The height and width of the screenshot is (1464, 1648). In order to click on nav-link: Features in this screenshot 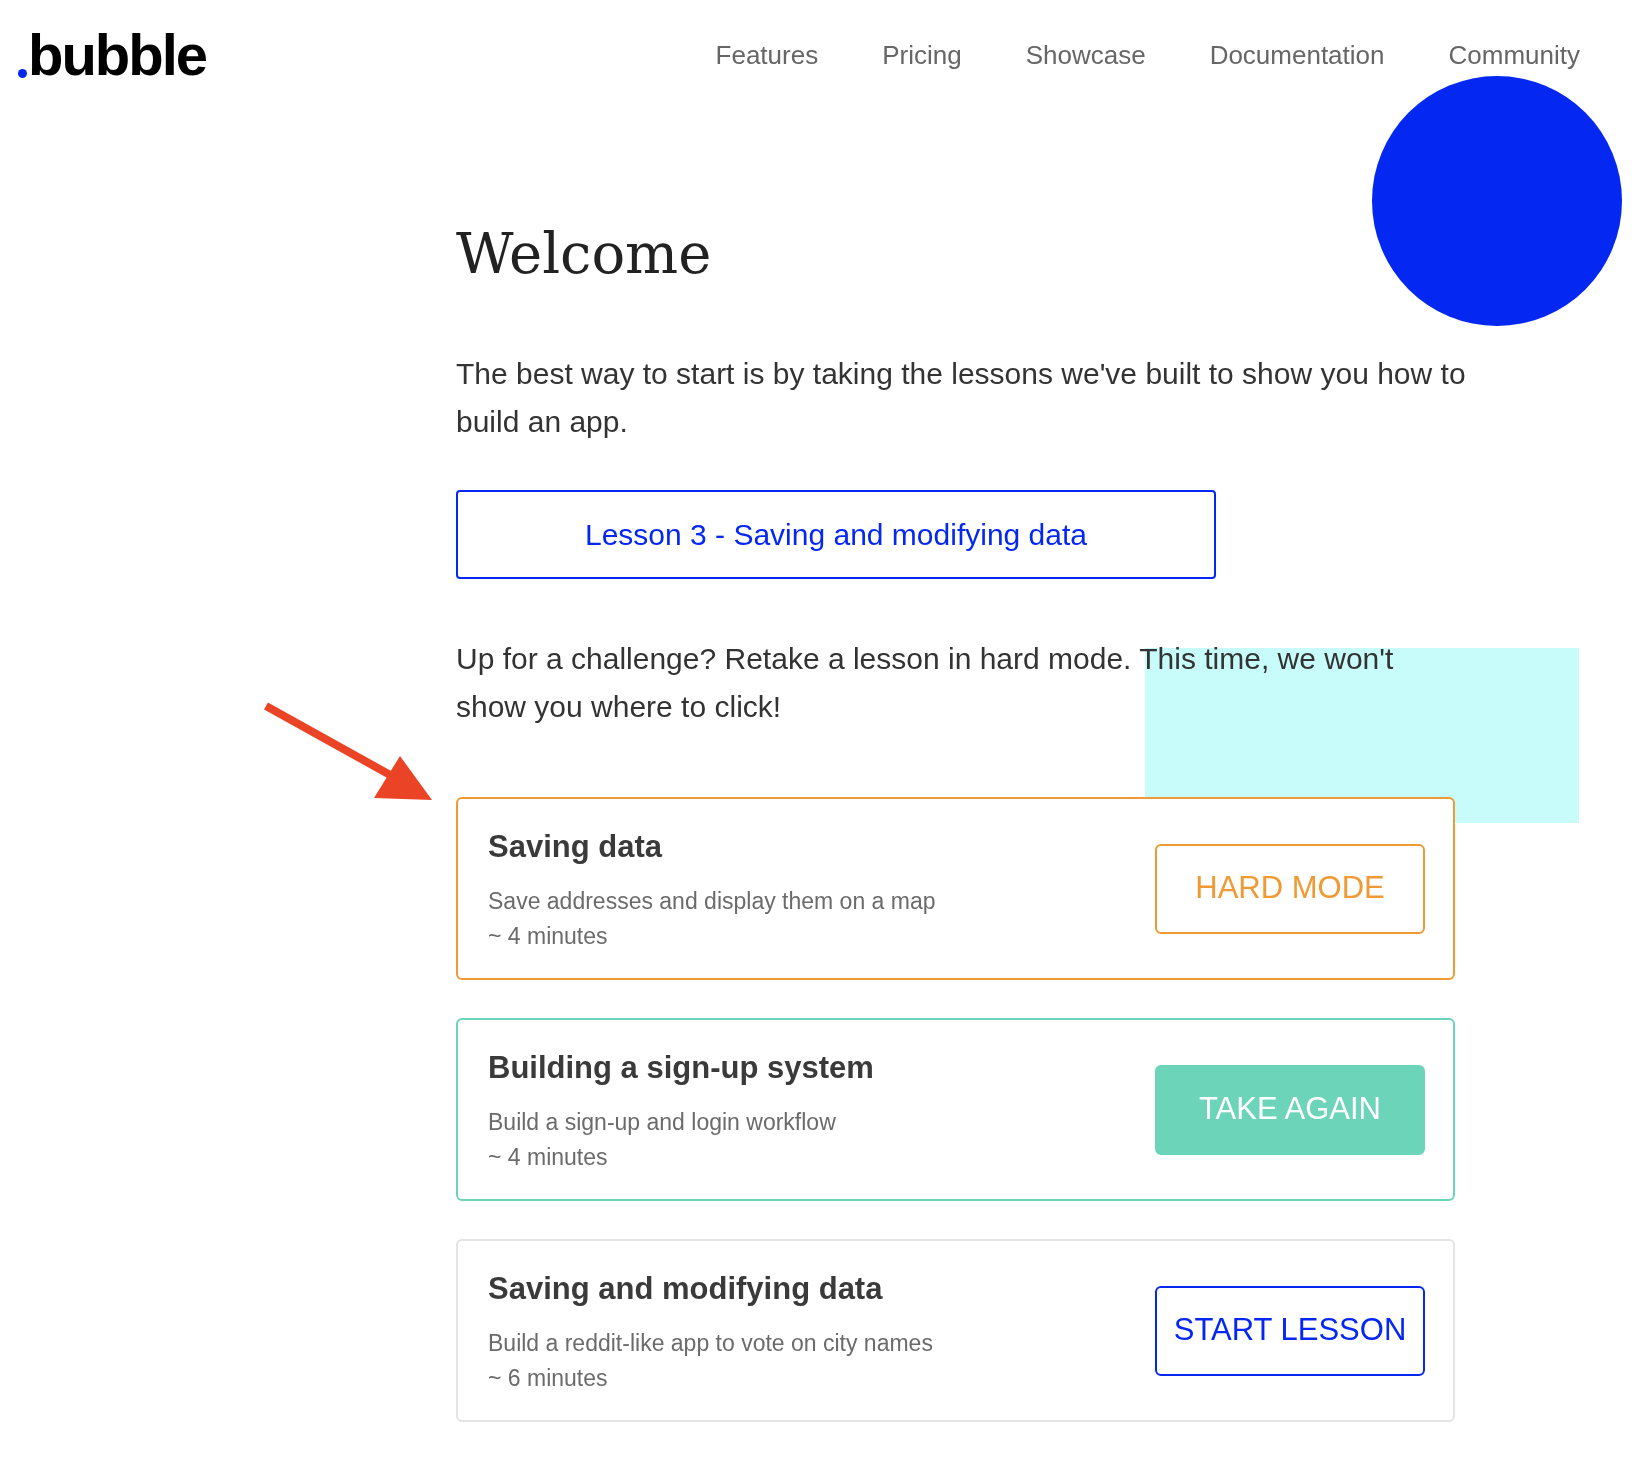, I will do `click(767, 55)`.